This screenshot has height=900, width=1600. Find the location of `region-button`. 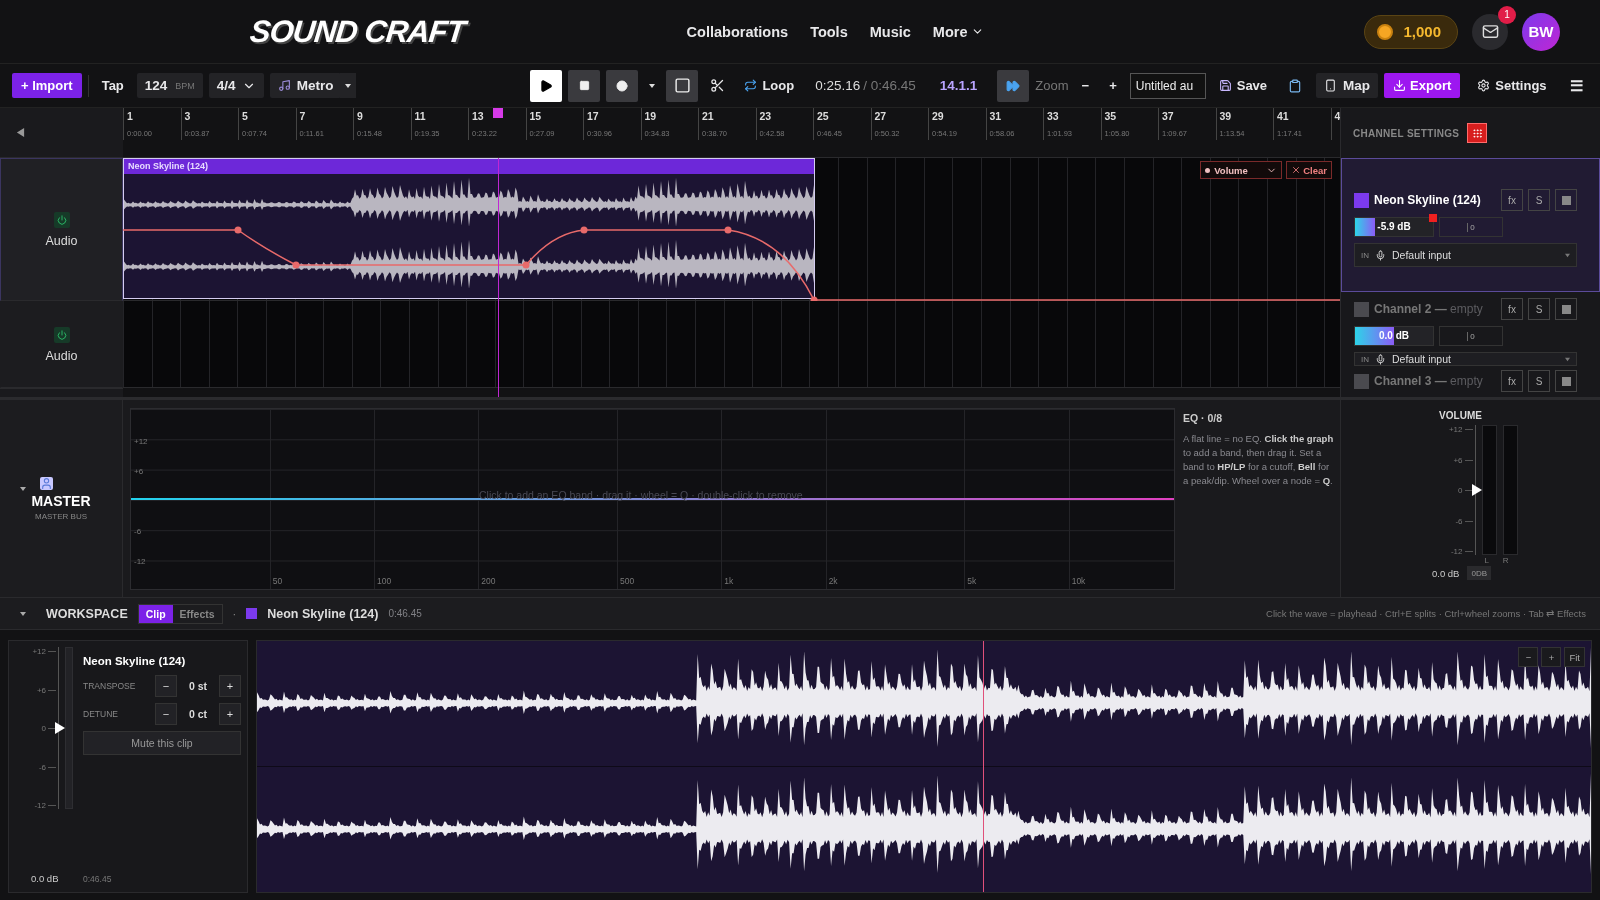

region-button is located at coordinates (682, 85).